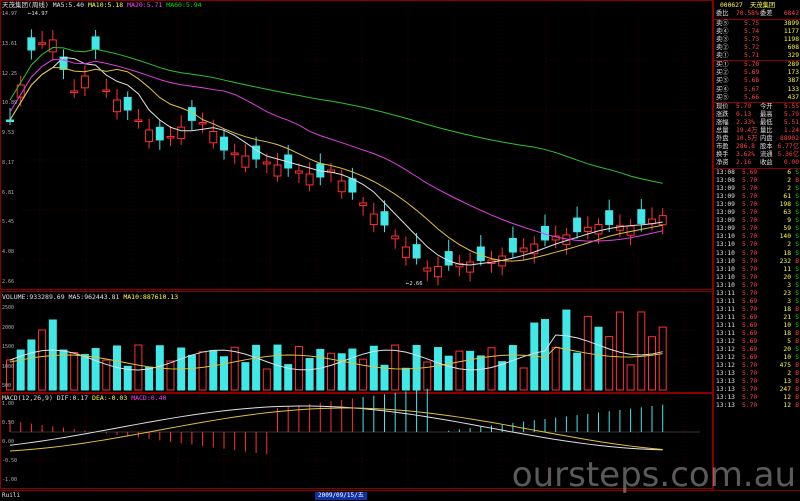 The image size is (800, 501). Describe the element at coordinates (745, 147) in the screenshot. I see `stat-value: 286.8` at that location.